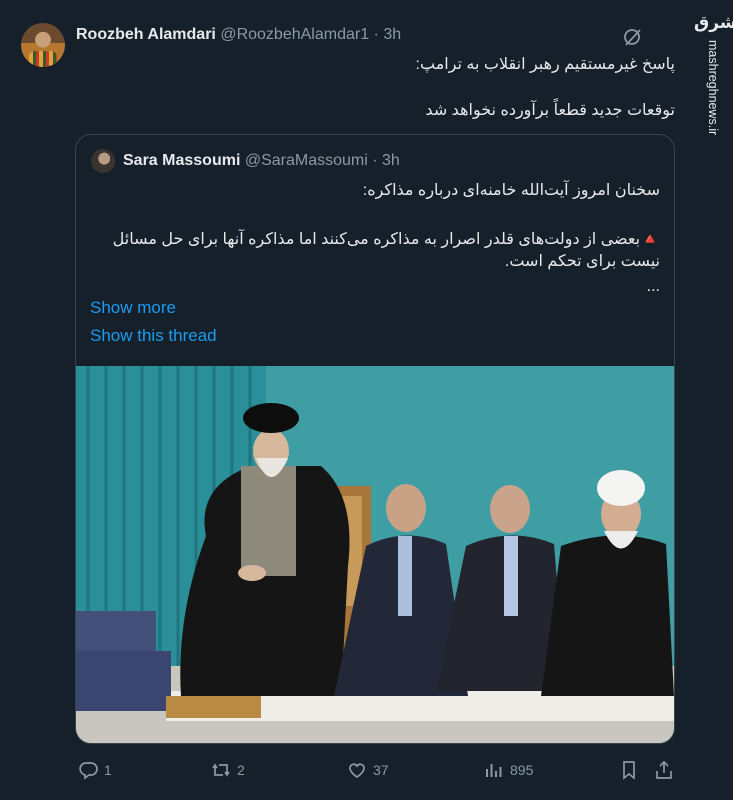 This screenshot has height=800, width=733. I want to click on share-button, so click(664, 770).